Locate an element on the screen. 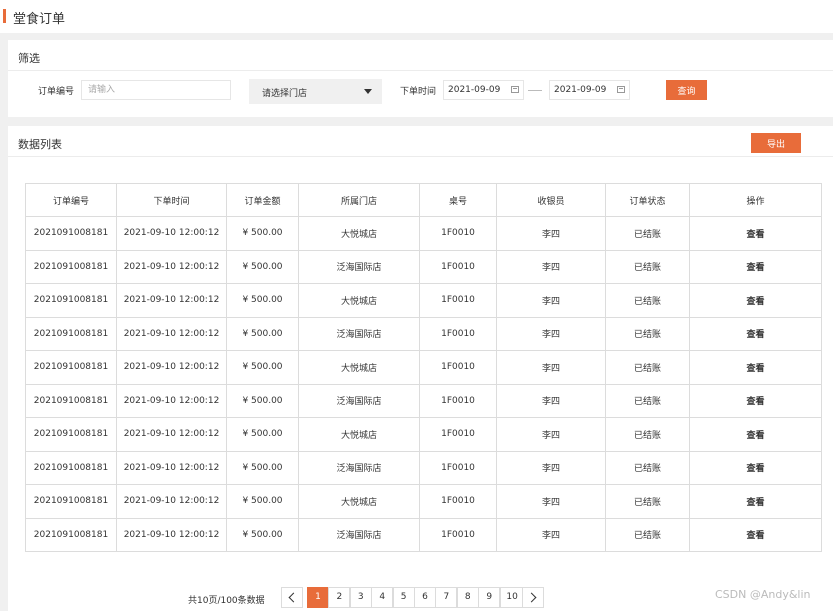 The width and height of the screenshot is (833, 611). table-header-row: 订单编号 下单时间 订单金额 所属门店 桌号 收银员 订单状态 操作 is located at coordinates (423, 200).